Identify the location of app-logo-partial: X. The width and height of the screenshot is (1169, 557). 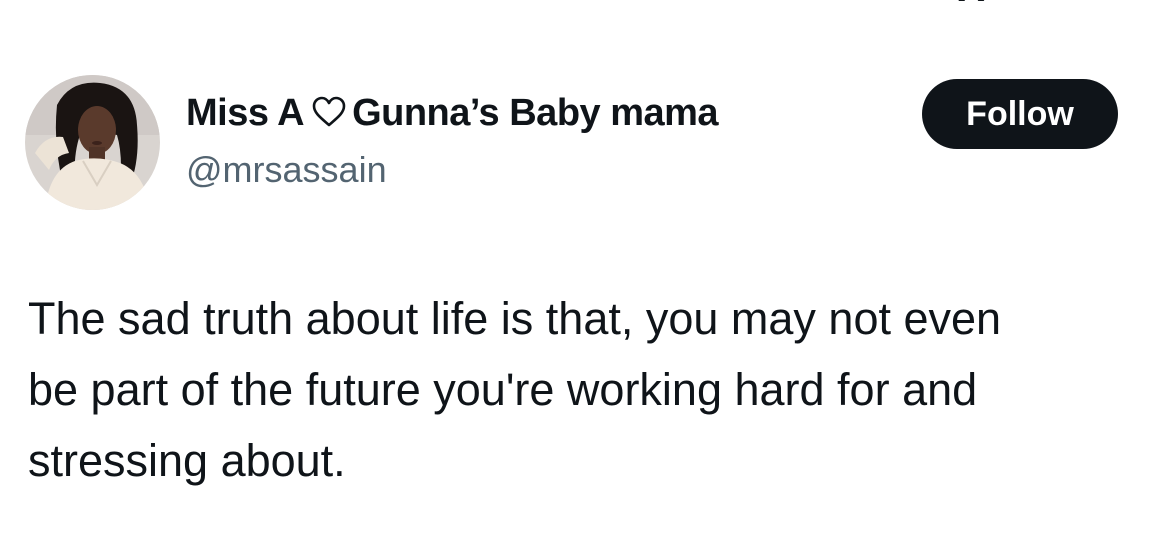
(994, 5).